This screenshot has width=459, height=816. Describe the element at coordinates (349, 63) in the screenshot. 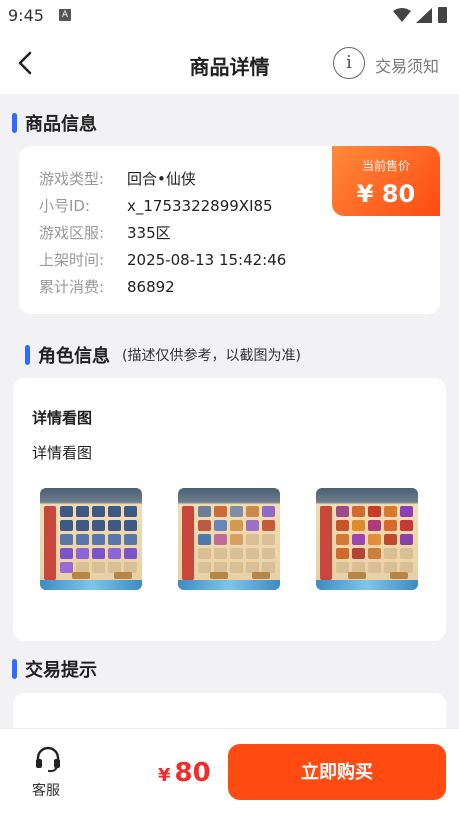

I see `info-icon: i` at that location.